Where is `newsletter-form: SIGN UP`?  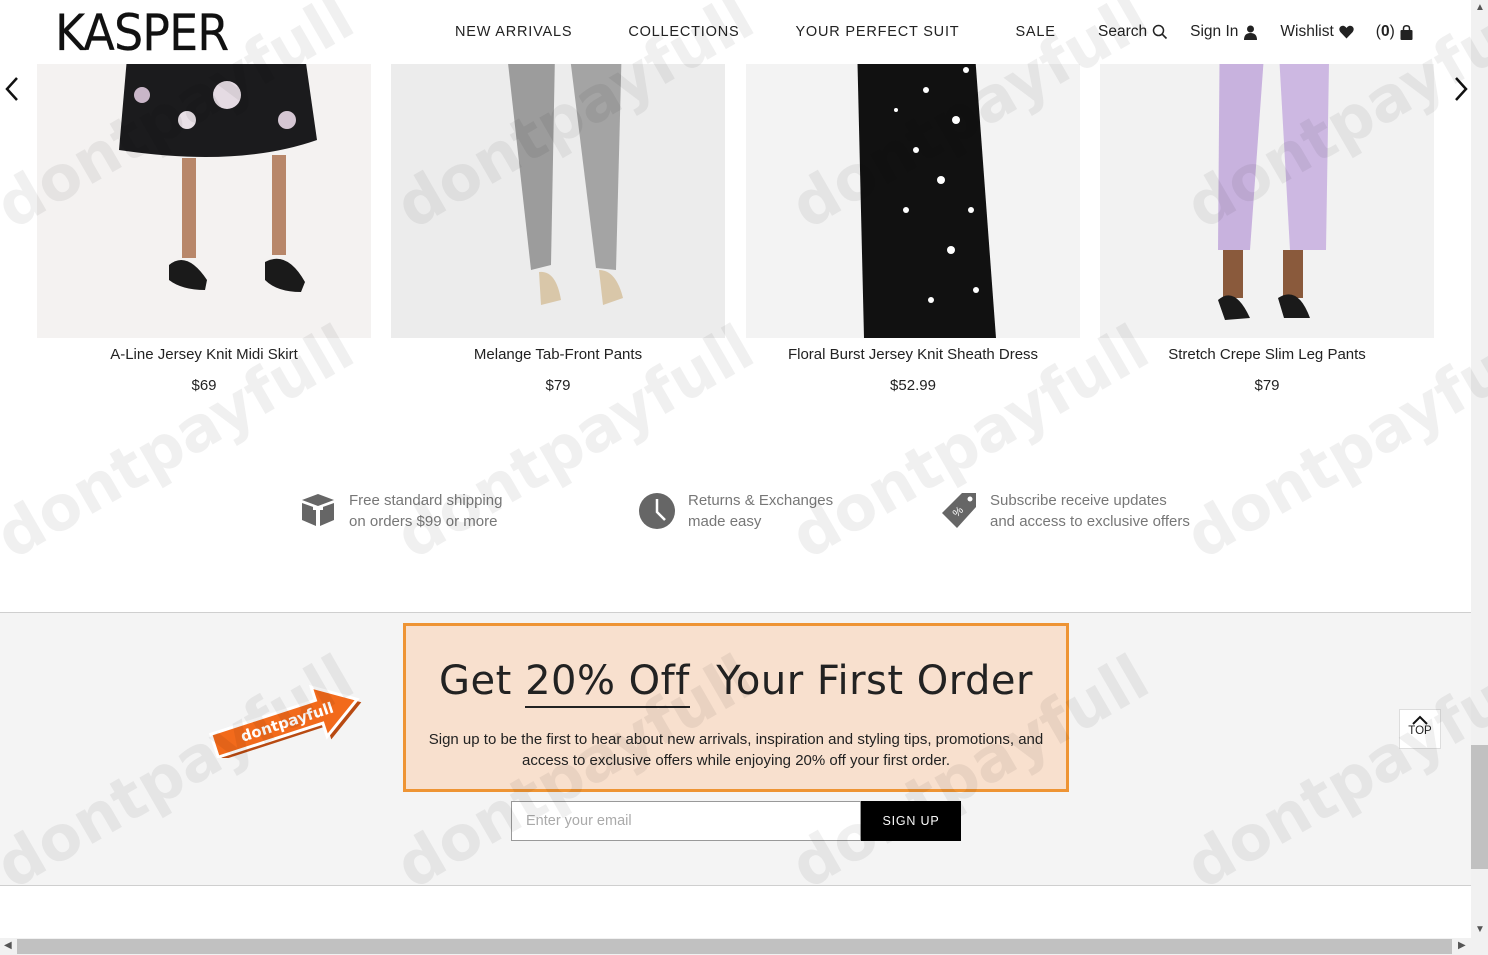
newsletter-form: SIGN UP is located at coordinates (736, 821).